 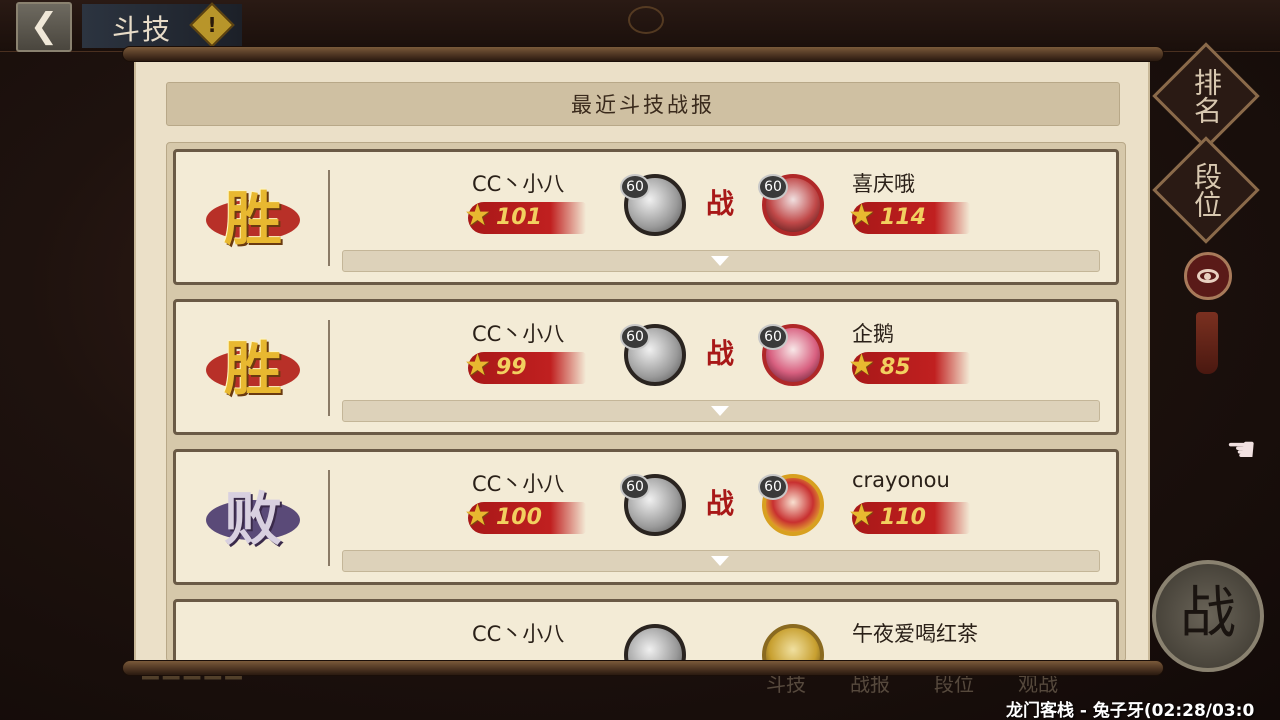 I want to click on player-score-flag: ★ 101, so click(x=525, y=217).